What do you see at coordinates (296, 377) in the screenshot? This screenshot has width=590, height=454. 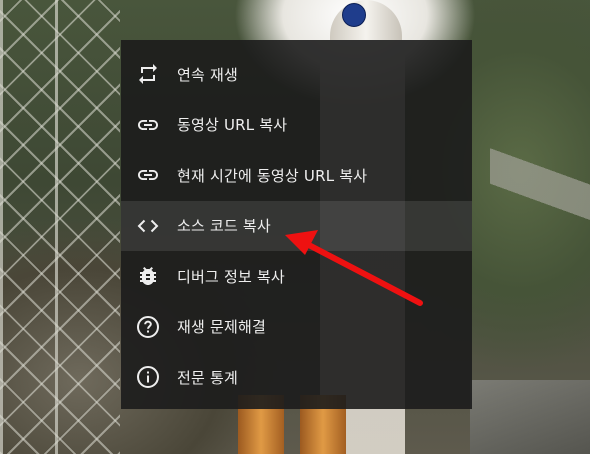 I see `menu-item-stats-for-nerds: 전문 통계` at bounding box center [296, 377].